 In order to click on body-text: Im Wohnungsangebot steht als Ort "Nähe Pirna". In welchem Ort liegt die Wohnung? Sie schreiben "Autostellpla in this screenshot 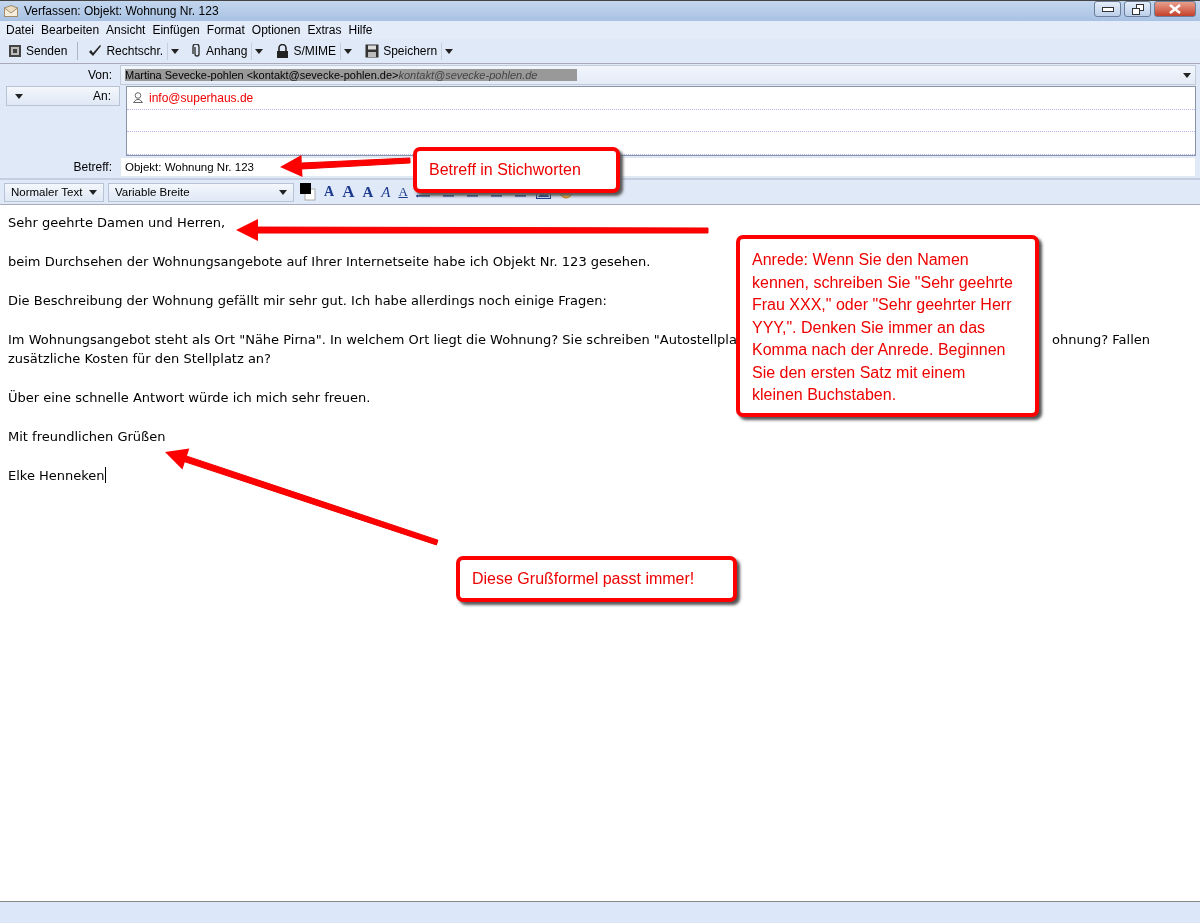, I will do `click(372, 340)`.